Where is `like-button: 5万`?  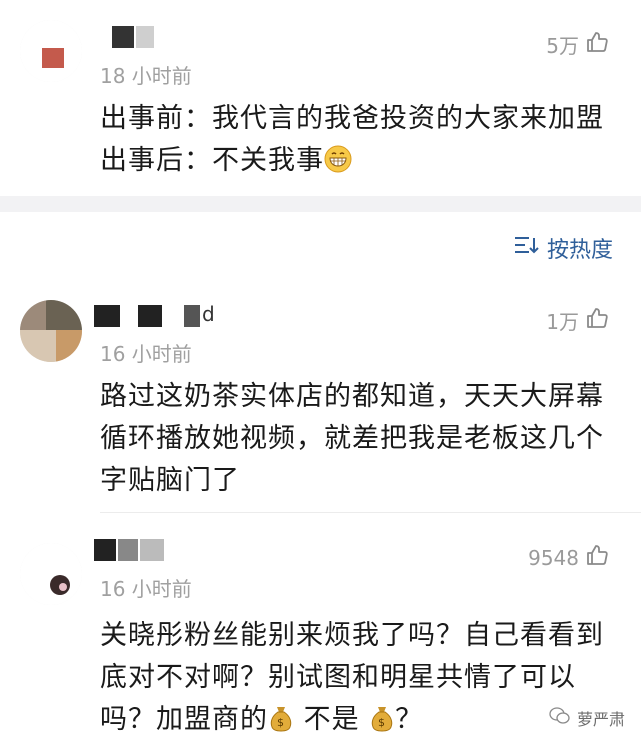 like-button: 5万 is located at coordinates (577, 44).